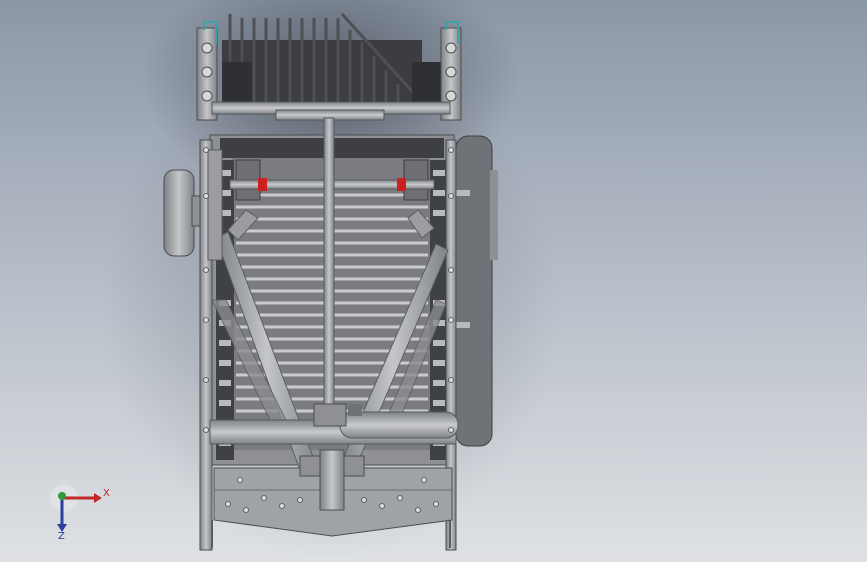 Image resolution: width=867 pixels, height=562 pixels. I want to click on x-axis-label: X, so click(106, 493).